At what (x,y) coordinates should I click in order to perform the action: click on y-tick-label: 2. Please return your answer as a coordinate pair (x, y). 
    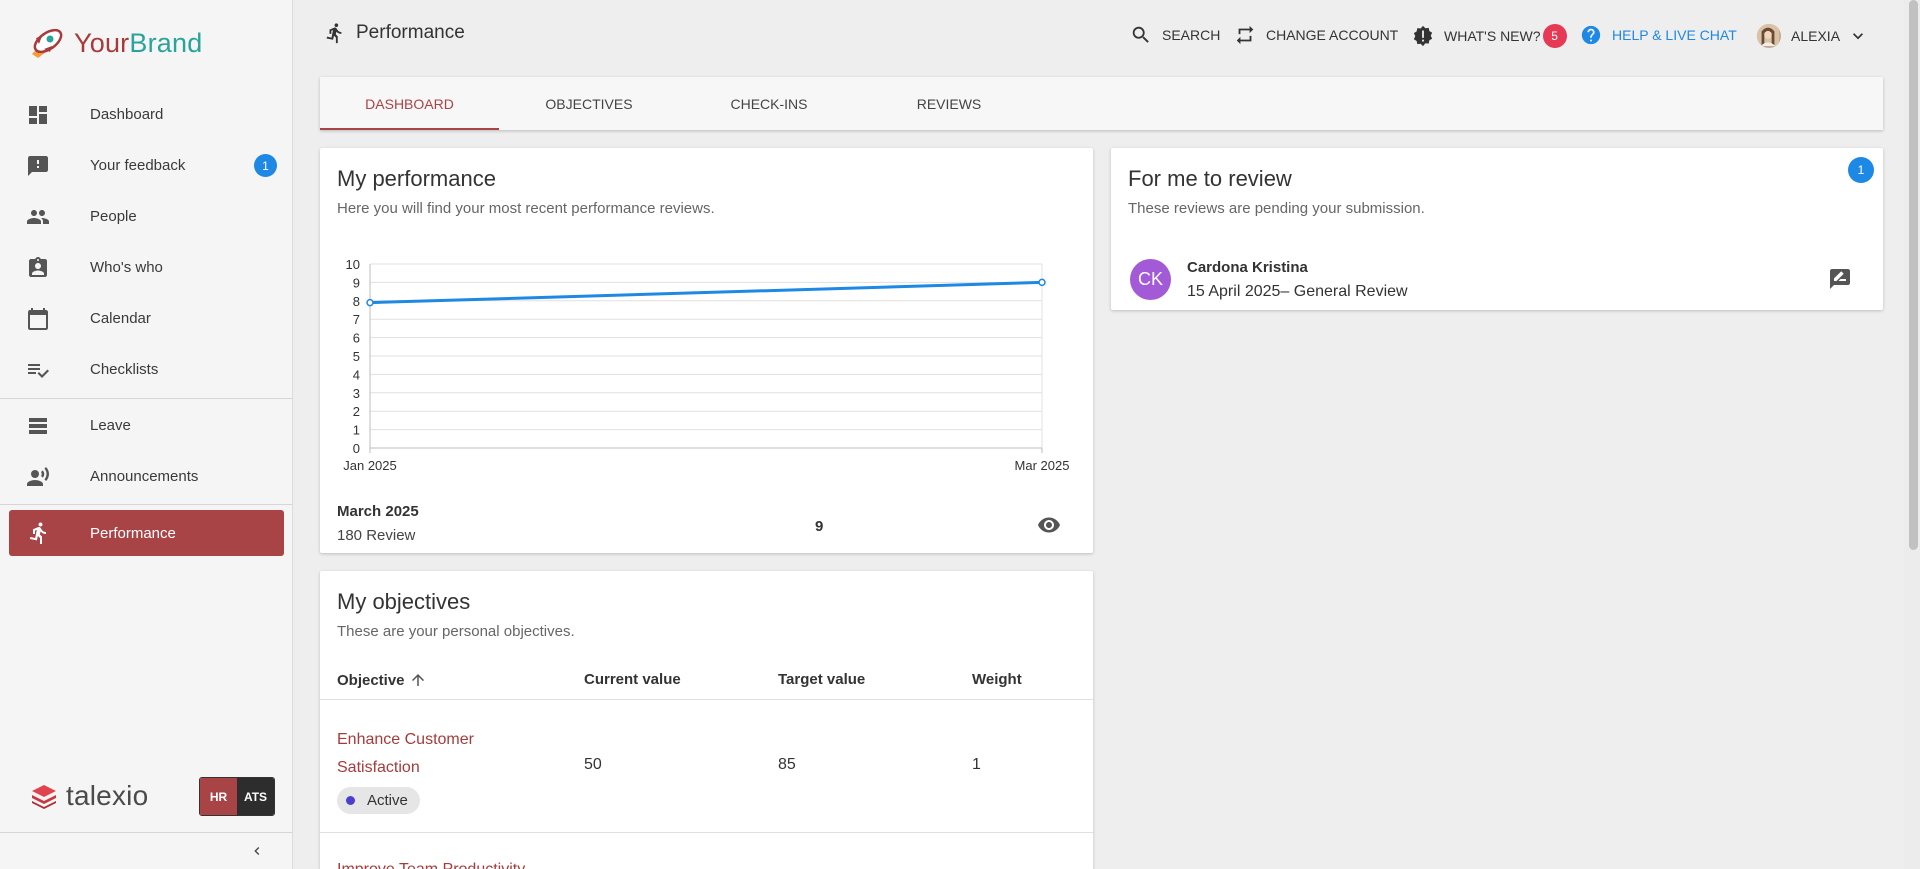
    Looking at the image, I should click on (356, 411).